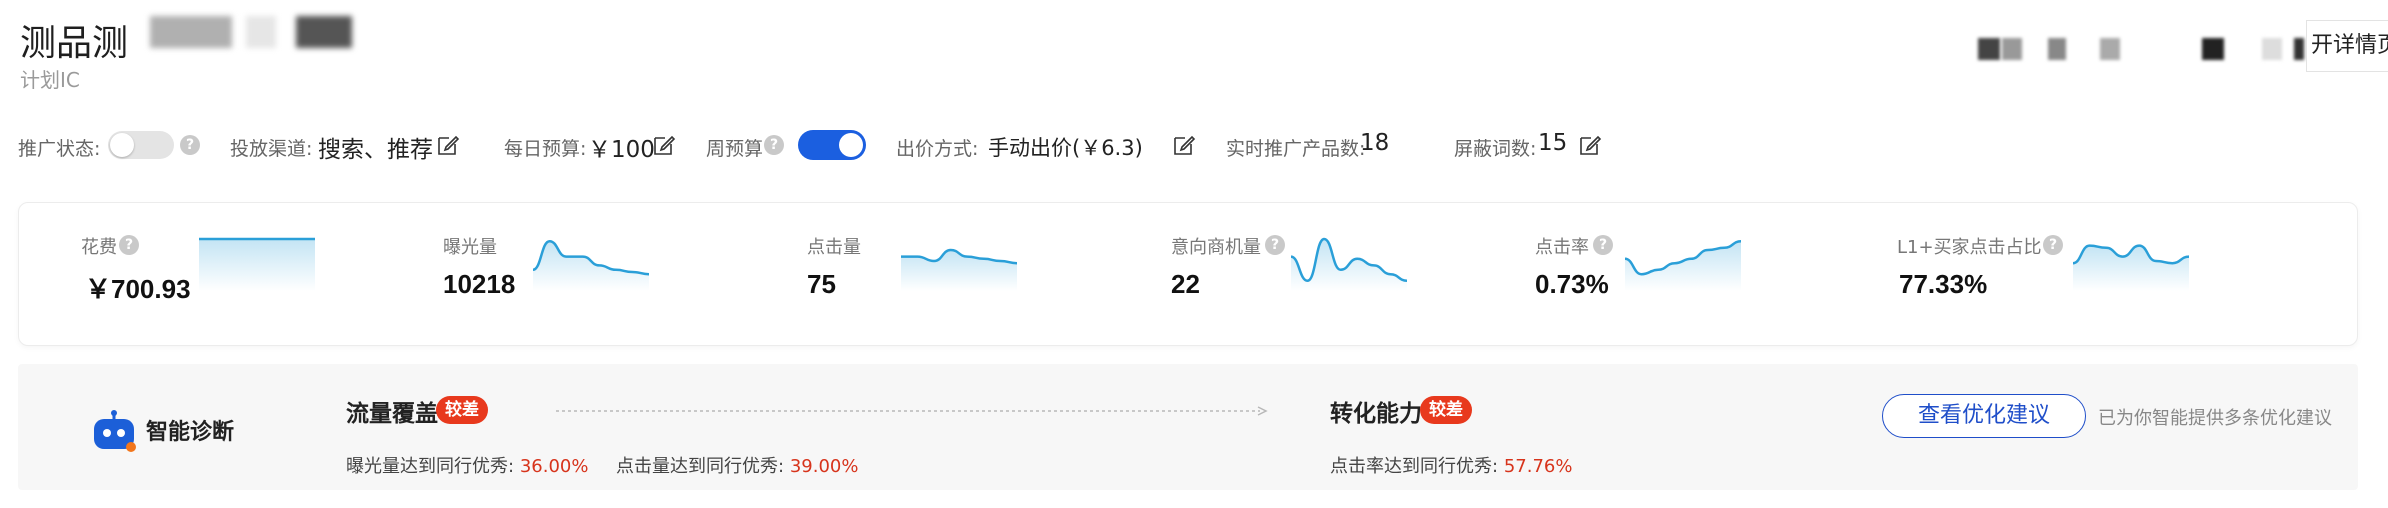  I want to click on metric-label: 花费, so click(99, 247).